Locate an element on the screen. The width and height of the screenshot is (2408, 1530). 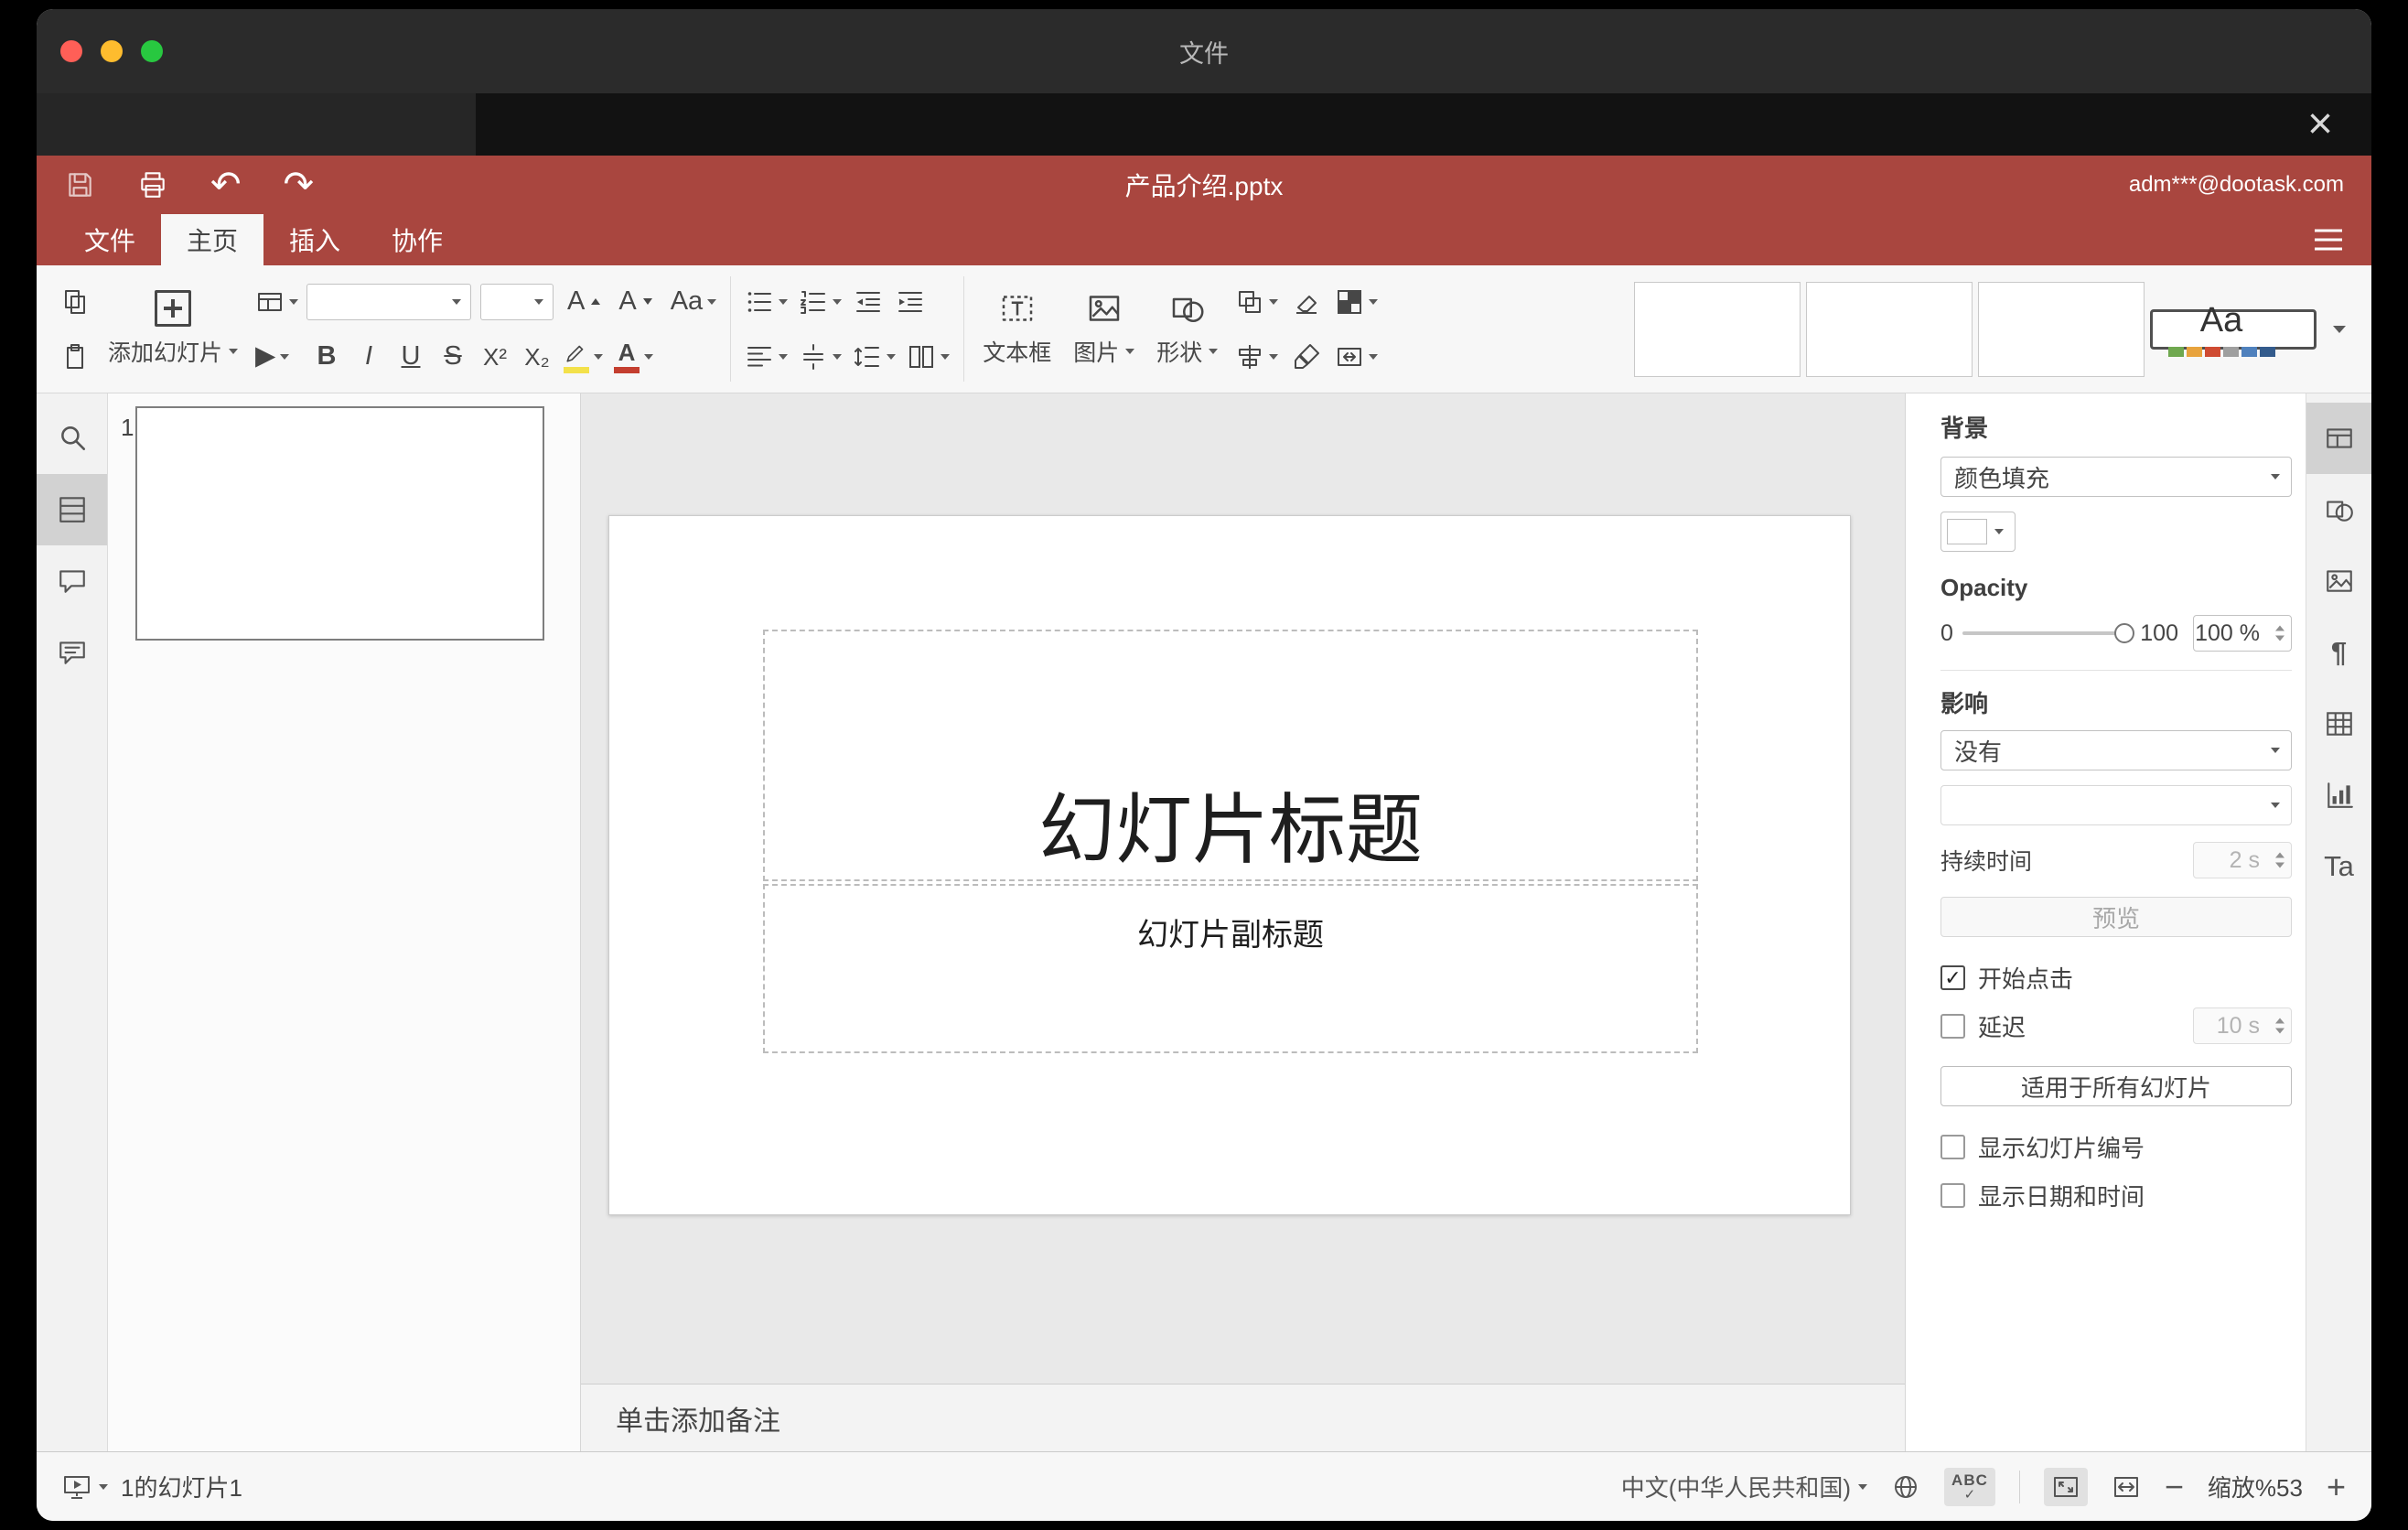
fit-to-width-button is located at coordinates (2126, 1487).